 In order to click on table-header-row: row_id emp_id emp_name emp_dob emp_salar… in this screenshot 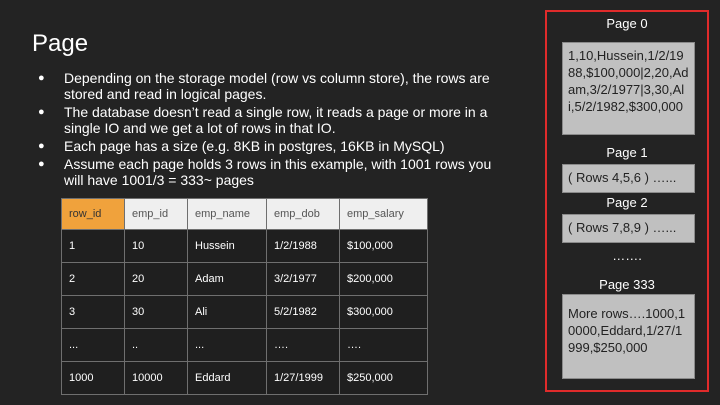, I will do `click(244, 214)`.